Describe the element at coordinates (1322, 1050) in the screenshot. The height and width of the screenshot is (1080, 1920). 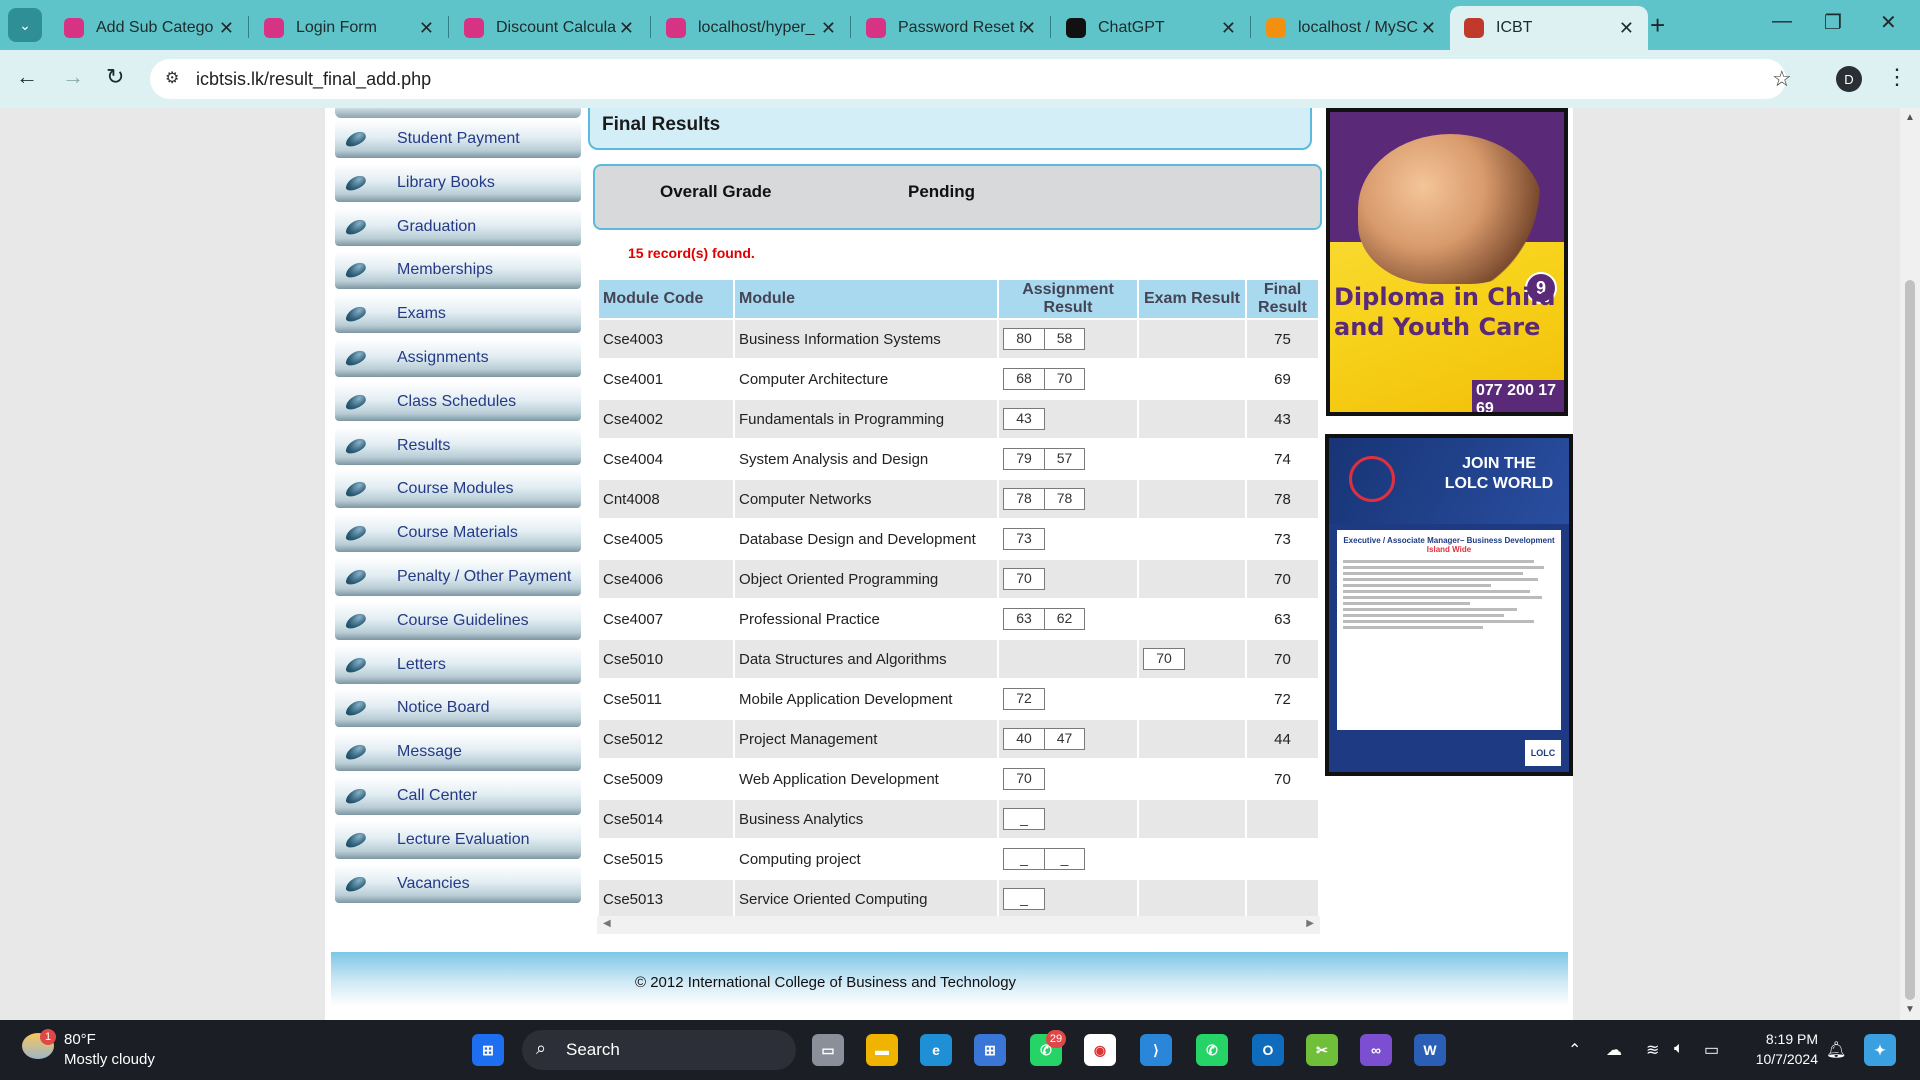
I see `snipping-tool-icon: ✂` at that location.